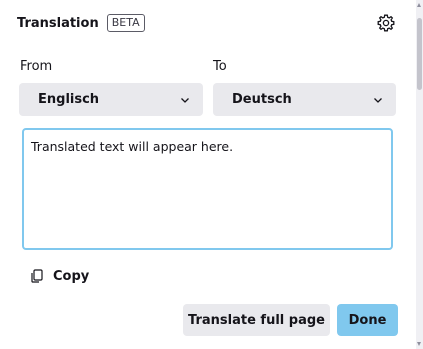 The image size is (423, 349). I want to click on copy-label: Copy, so click(71, 276).